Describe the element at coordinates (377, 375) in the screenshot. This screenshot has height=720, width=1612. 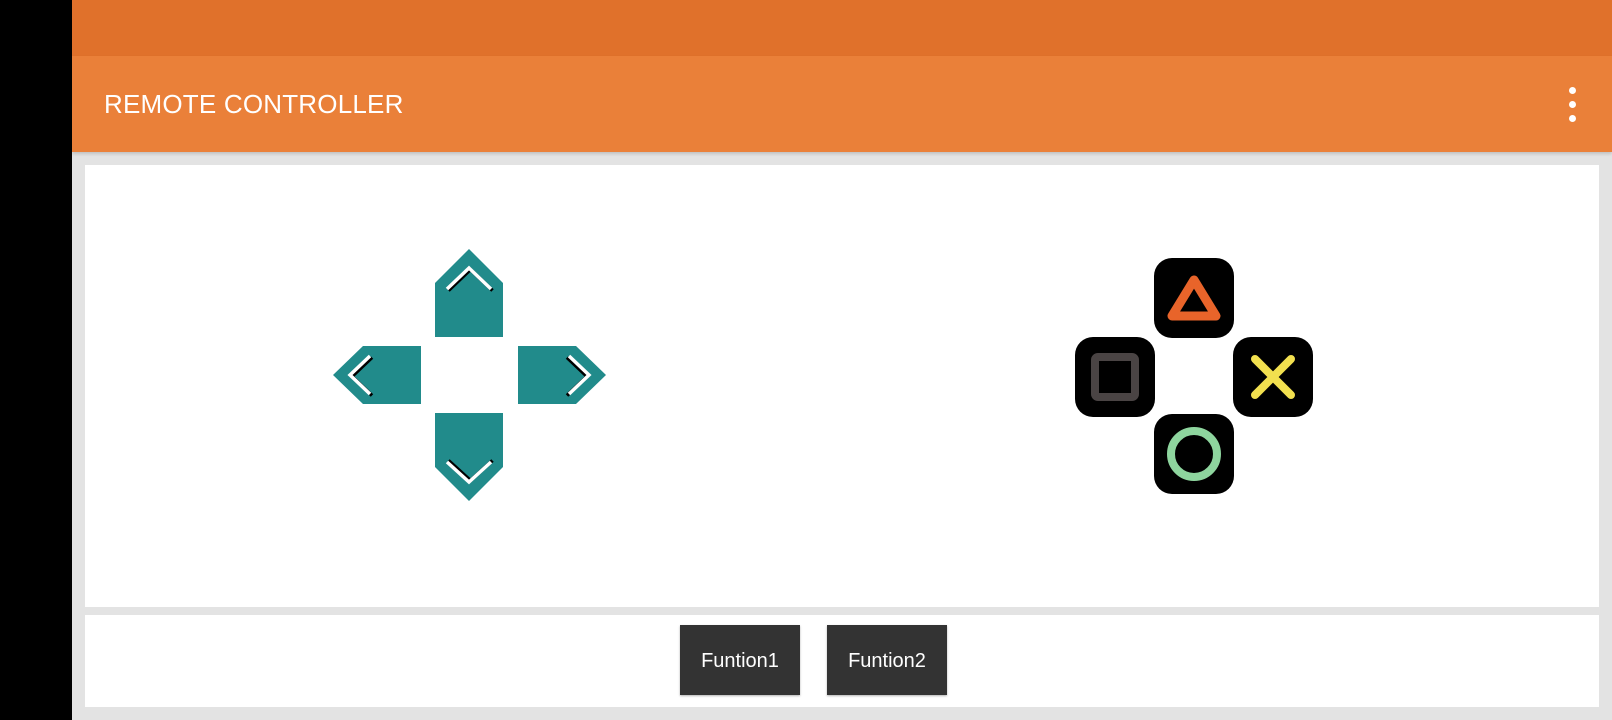
I see `dpad-left-button` at that location.